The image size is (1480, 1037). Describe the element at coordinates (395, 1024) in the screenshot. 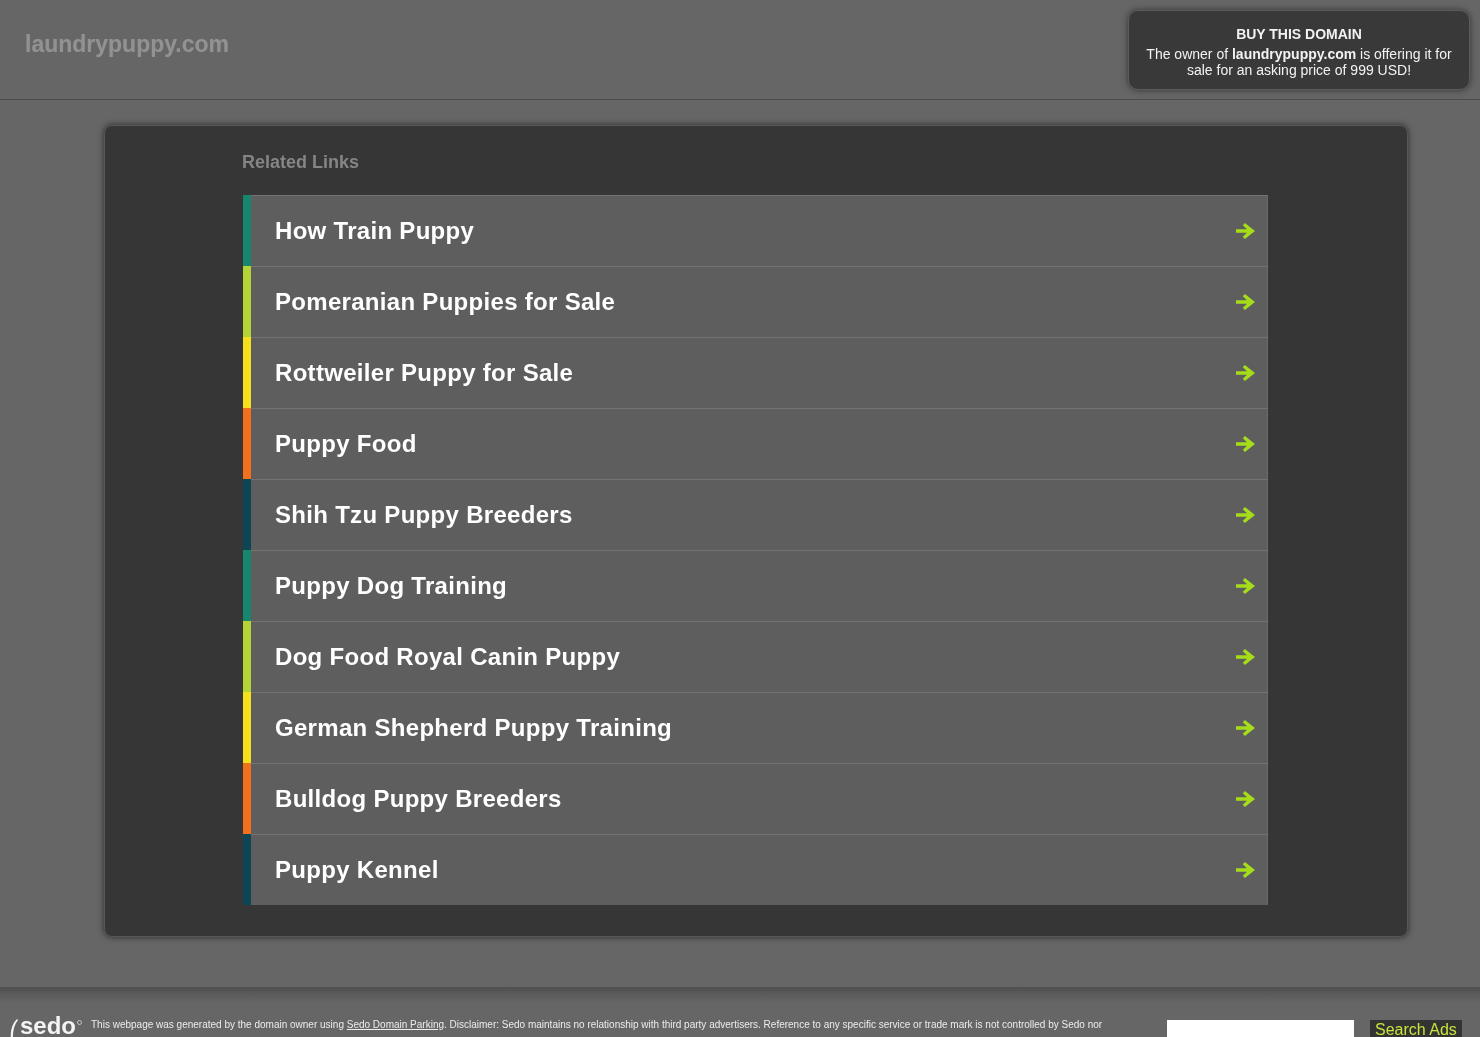

I see `parking-link: Sedo Domain Parking` at that location.